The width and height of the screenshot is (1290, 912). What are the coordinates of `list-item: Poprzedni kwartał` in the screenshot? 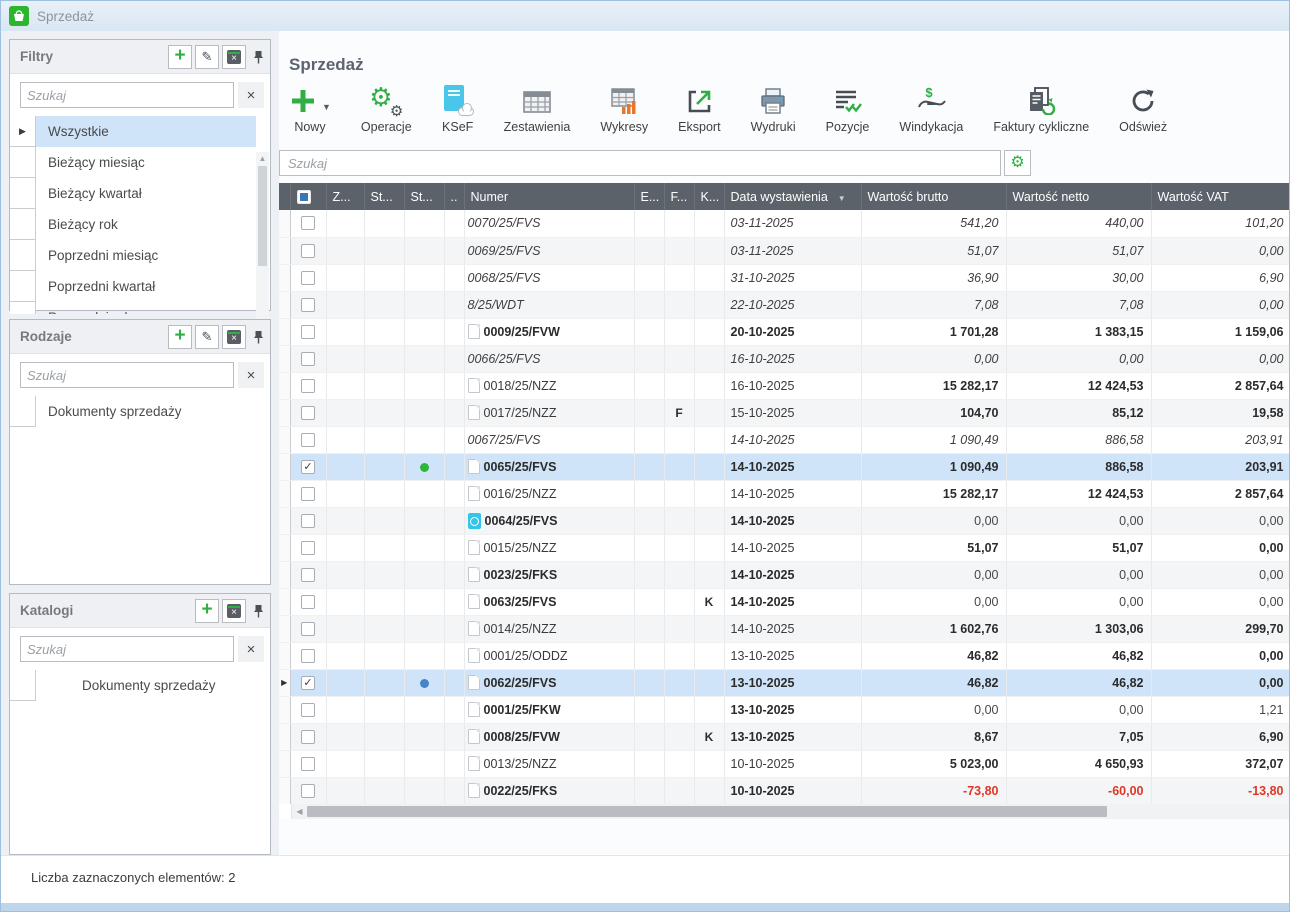 It's located at (133, 286).